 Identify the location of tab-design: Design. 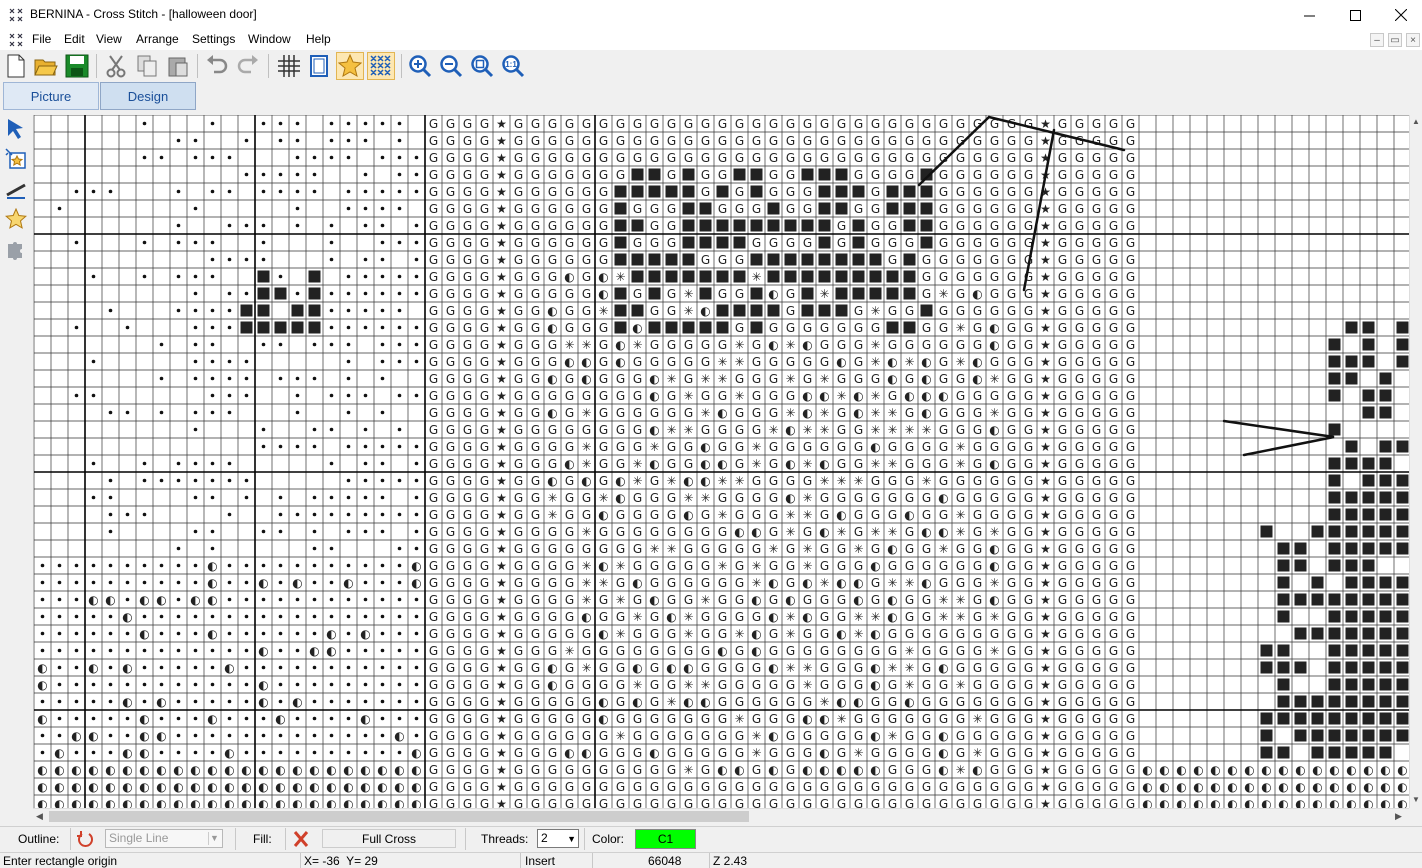
(148, 96).